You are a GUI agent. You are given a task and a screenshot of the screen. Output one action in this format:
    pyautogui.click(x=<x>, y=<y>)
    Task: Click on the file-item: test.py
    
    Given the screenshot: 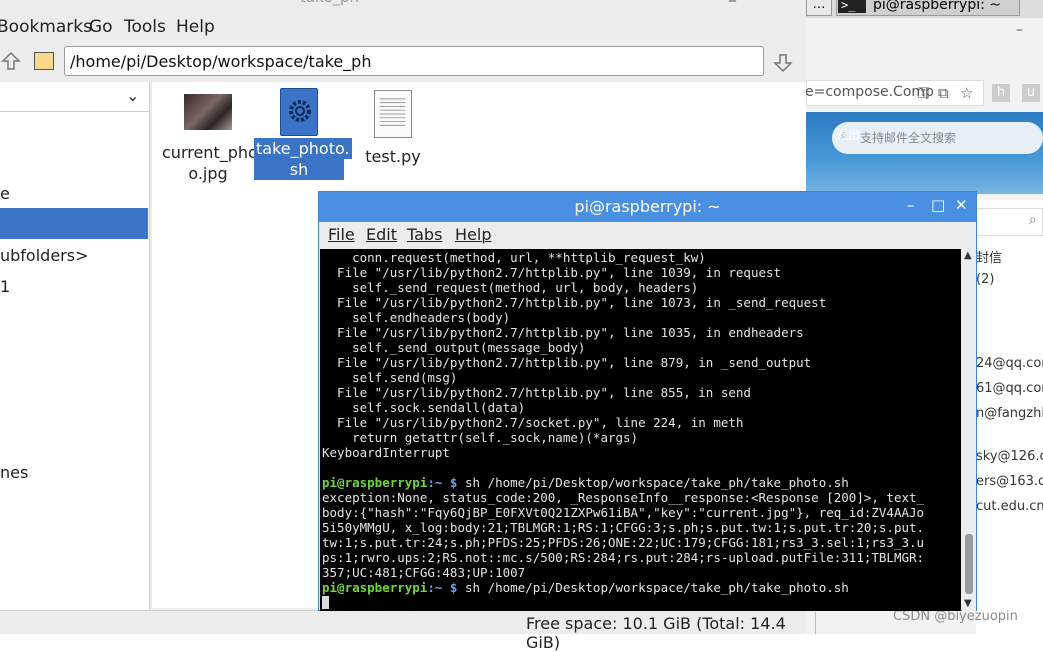 What is the action you would take?
    pyautogui.click(x=393, y=128)
    